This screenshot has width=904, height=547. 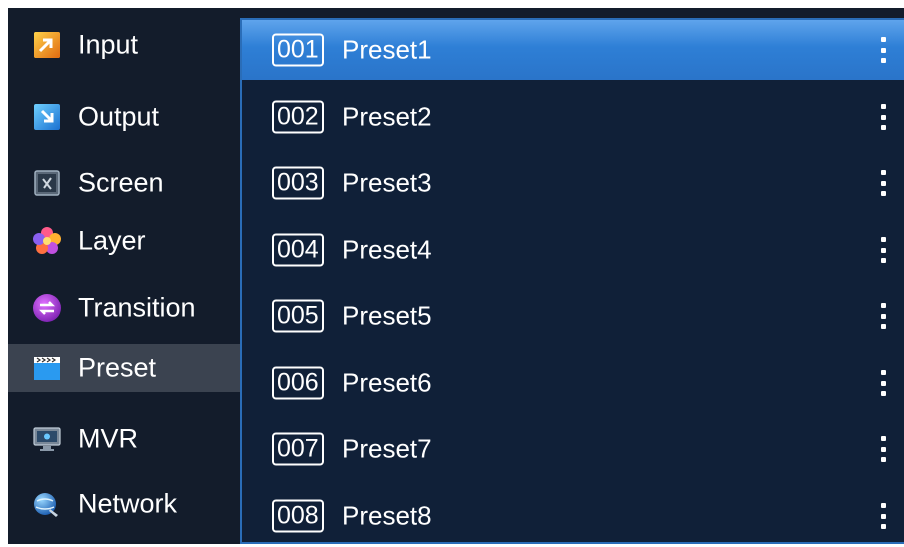 I want to click on sidebar-item-screen: Screen, so click(x=124, y=183).